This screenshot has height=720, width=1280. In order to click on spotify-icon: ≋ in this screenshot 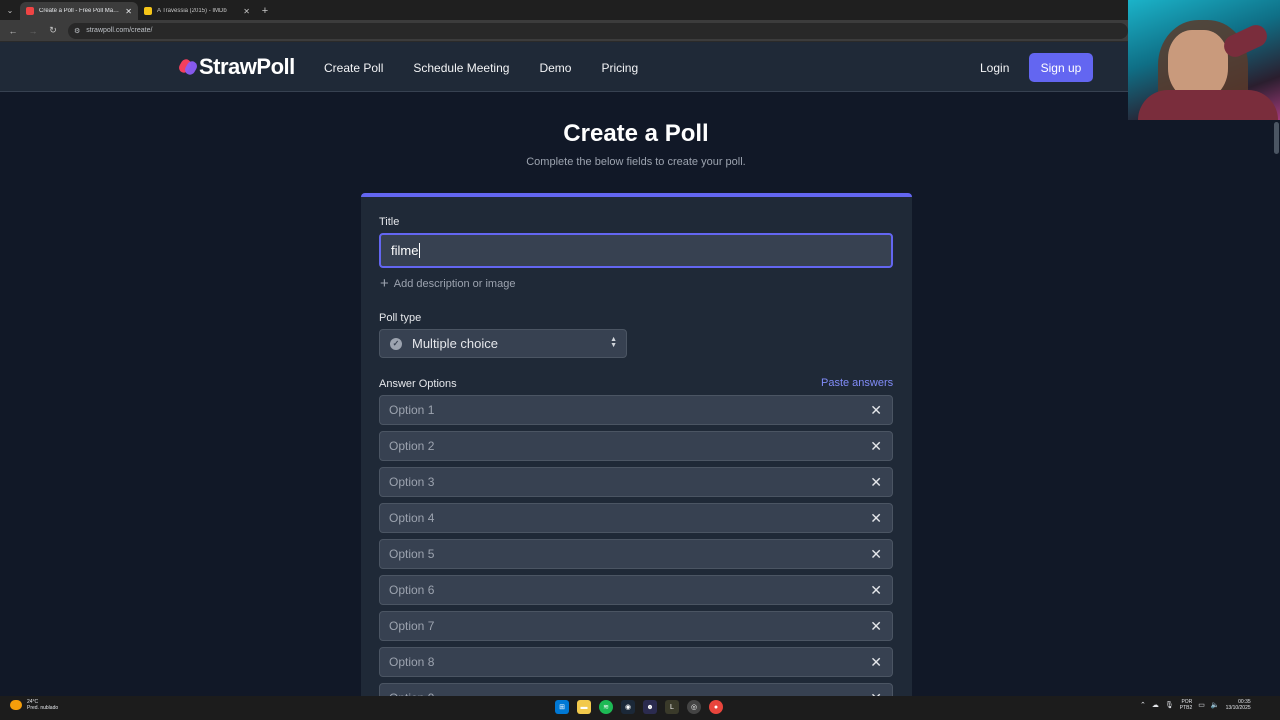, I will do `click(606, 707)`.